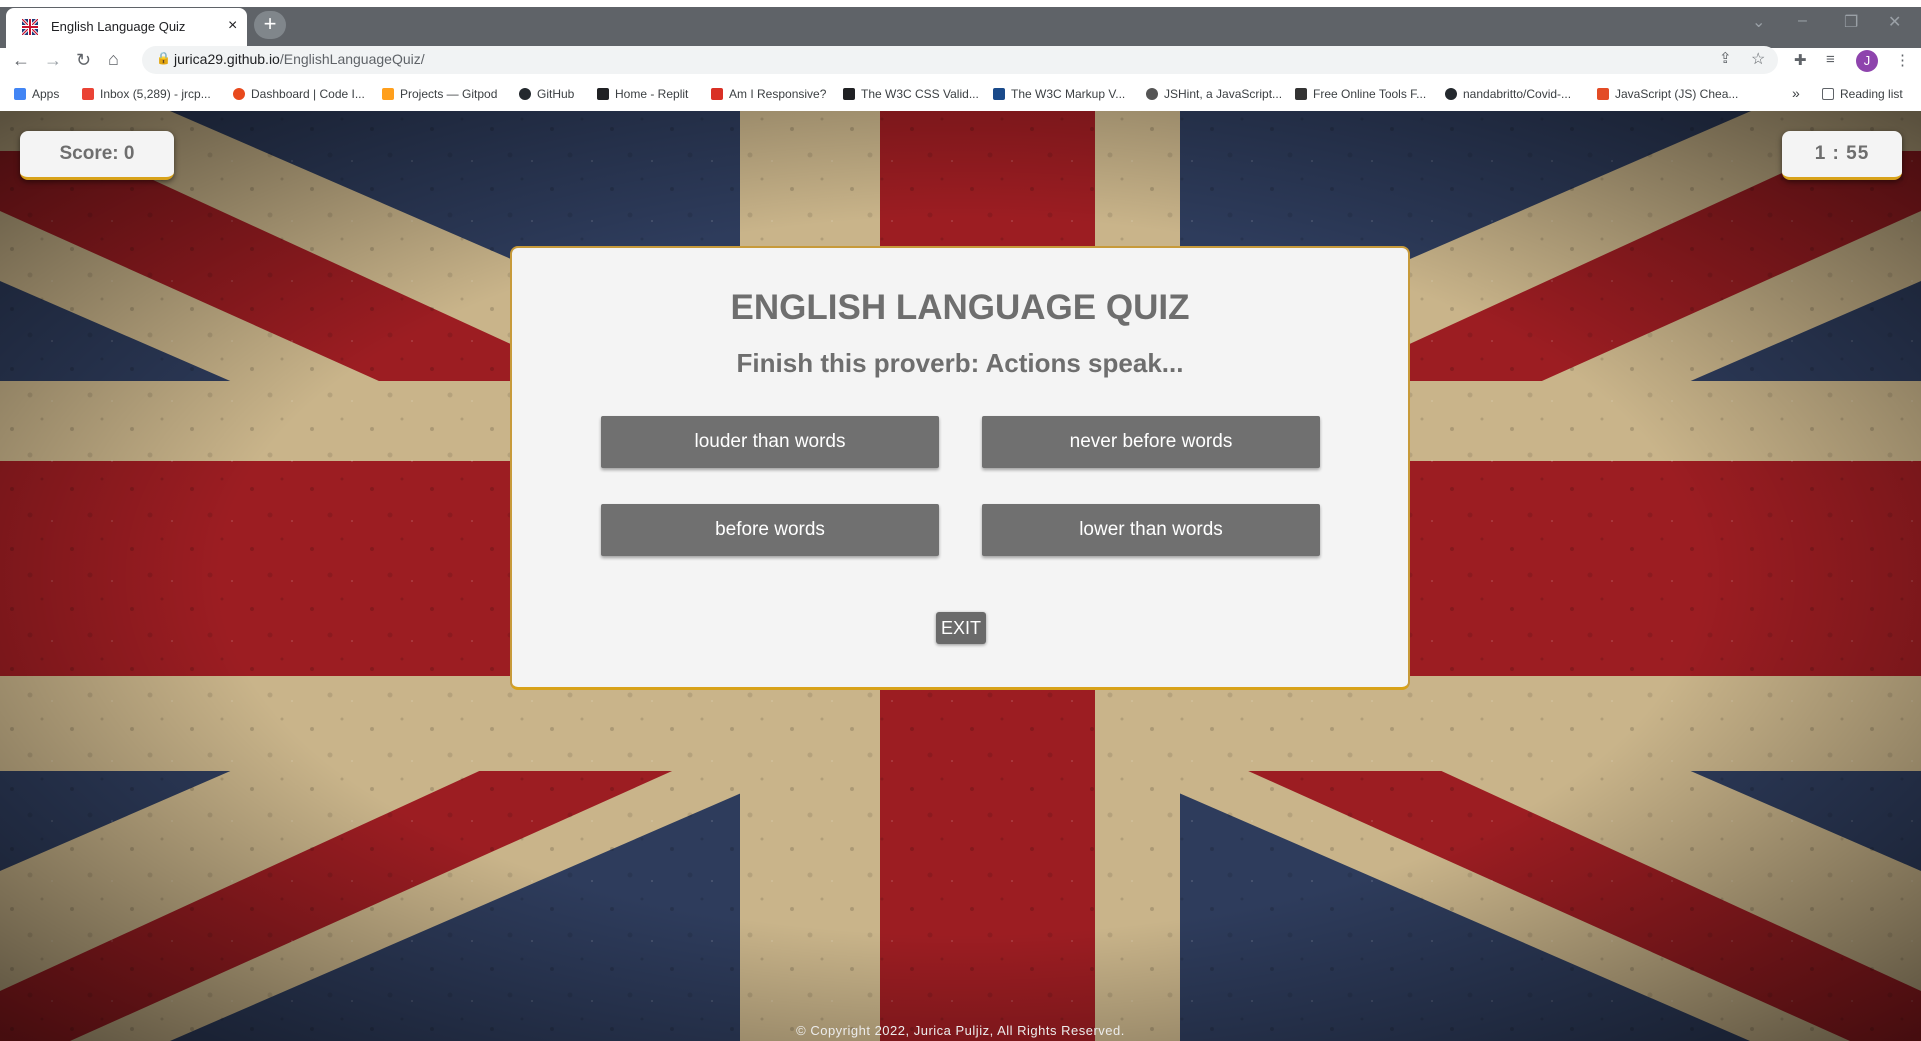  Describe the element at coordinates (97, 155) in the screenshot. I see `score-display: Score: 0` at that location.